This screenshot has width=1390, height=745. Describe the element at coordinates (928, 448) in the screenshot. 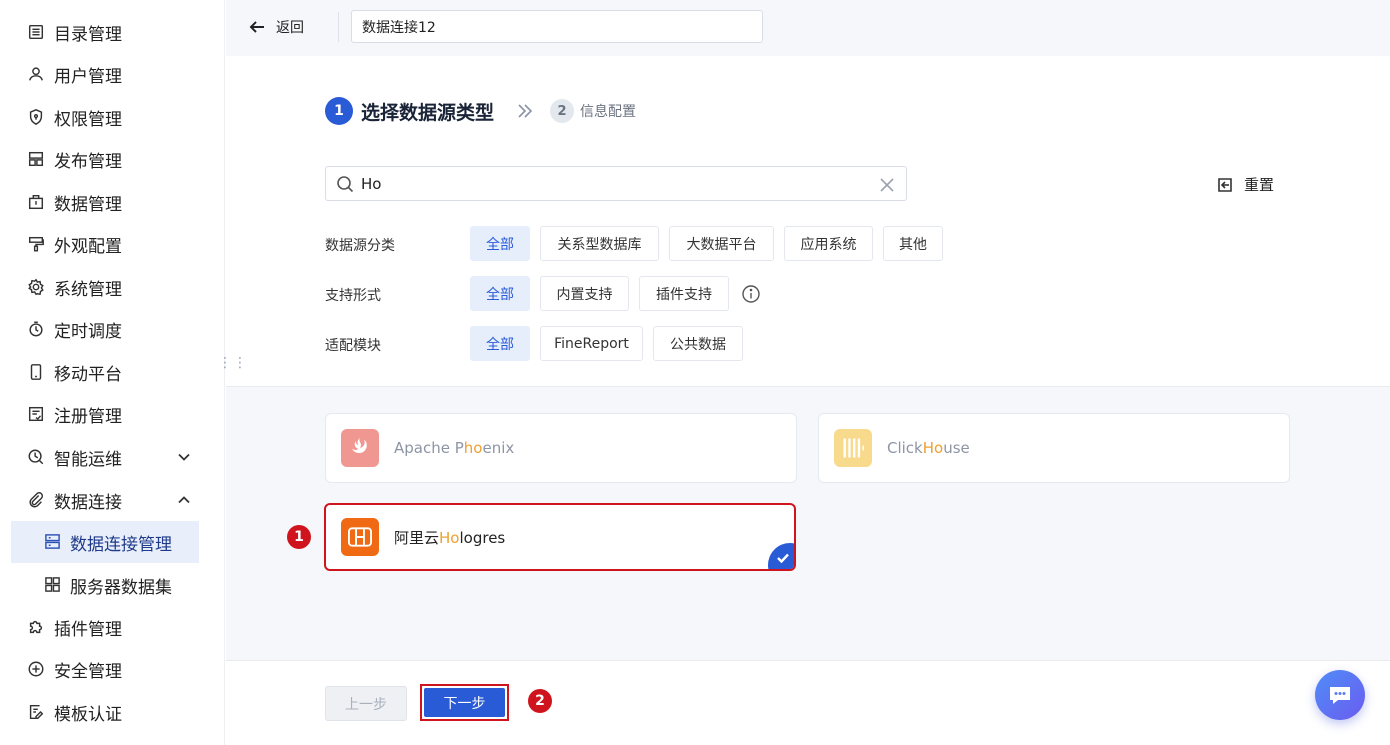

I see `datasource-name: ClickHouse` at that location.